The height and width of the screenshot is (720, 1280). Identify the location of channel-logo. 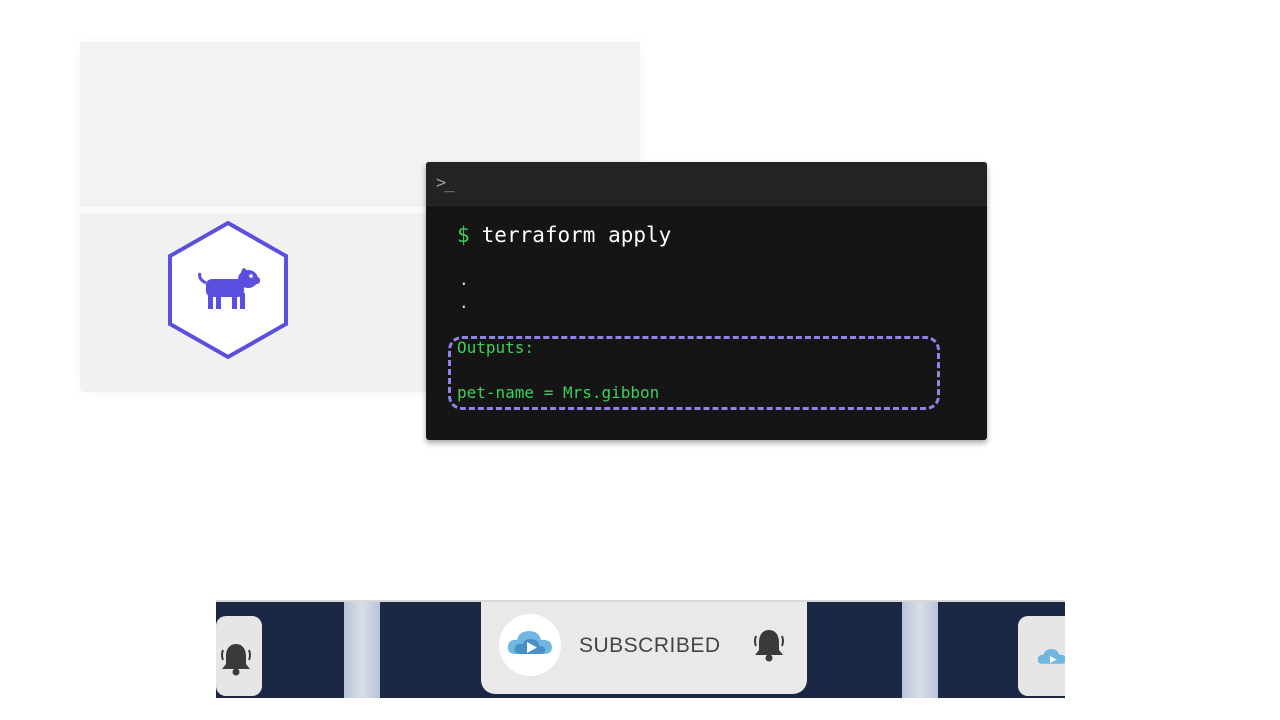
(530, 645).